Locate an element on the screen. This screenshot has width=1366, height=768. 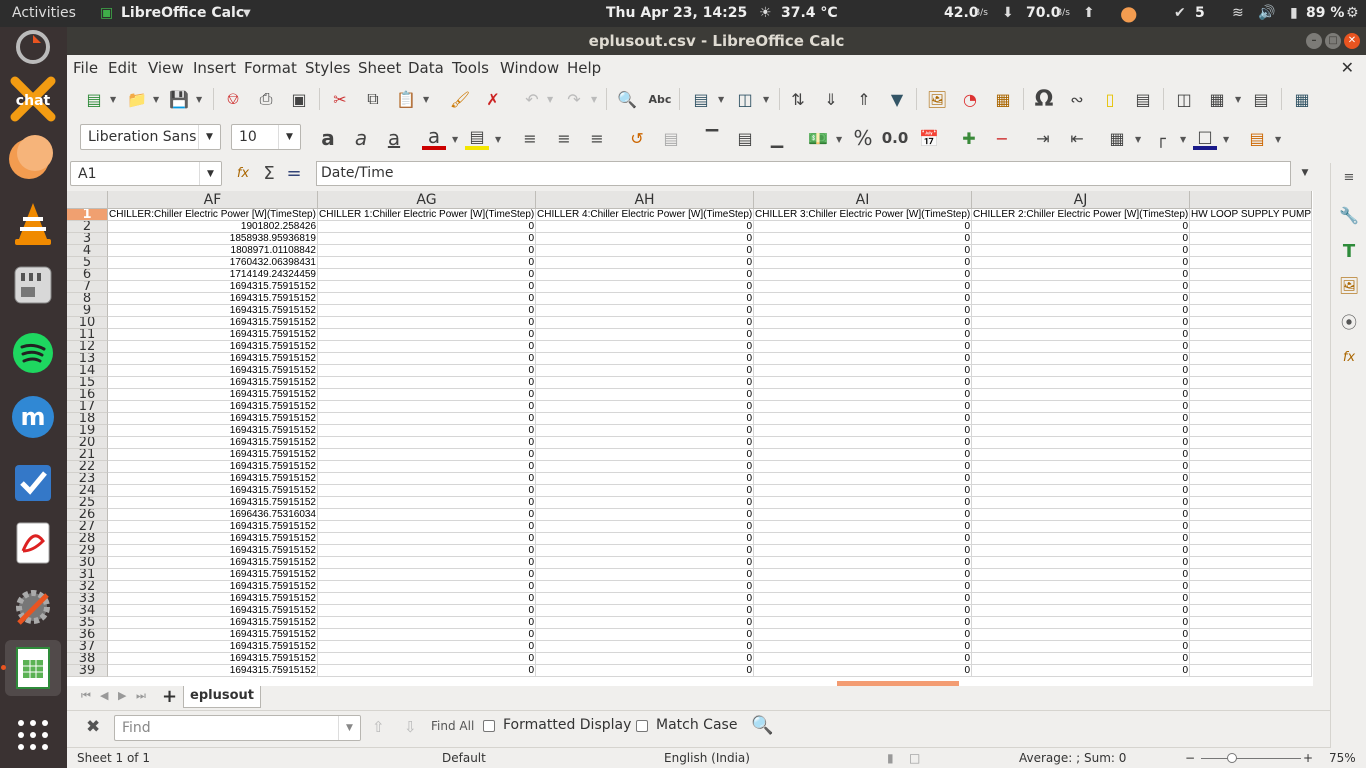
open-folder-icon: 📁 is located at coordinates (137, 99).